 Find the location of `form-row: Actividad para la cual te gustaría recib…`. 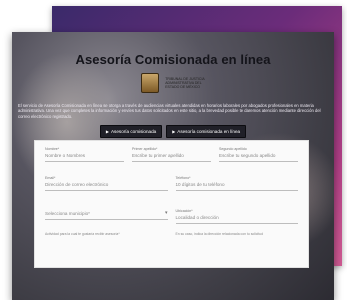

form-row: Actividad para la cual te gustaría recib… is located at coordinates (171, 234).